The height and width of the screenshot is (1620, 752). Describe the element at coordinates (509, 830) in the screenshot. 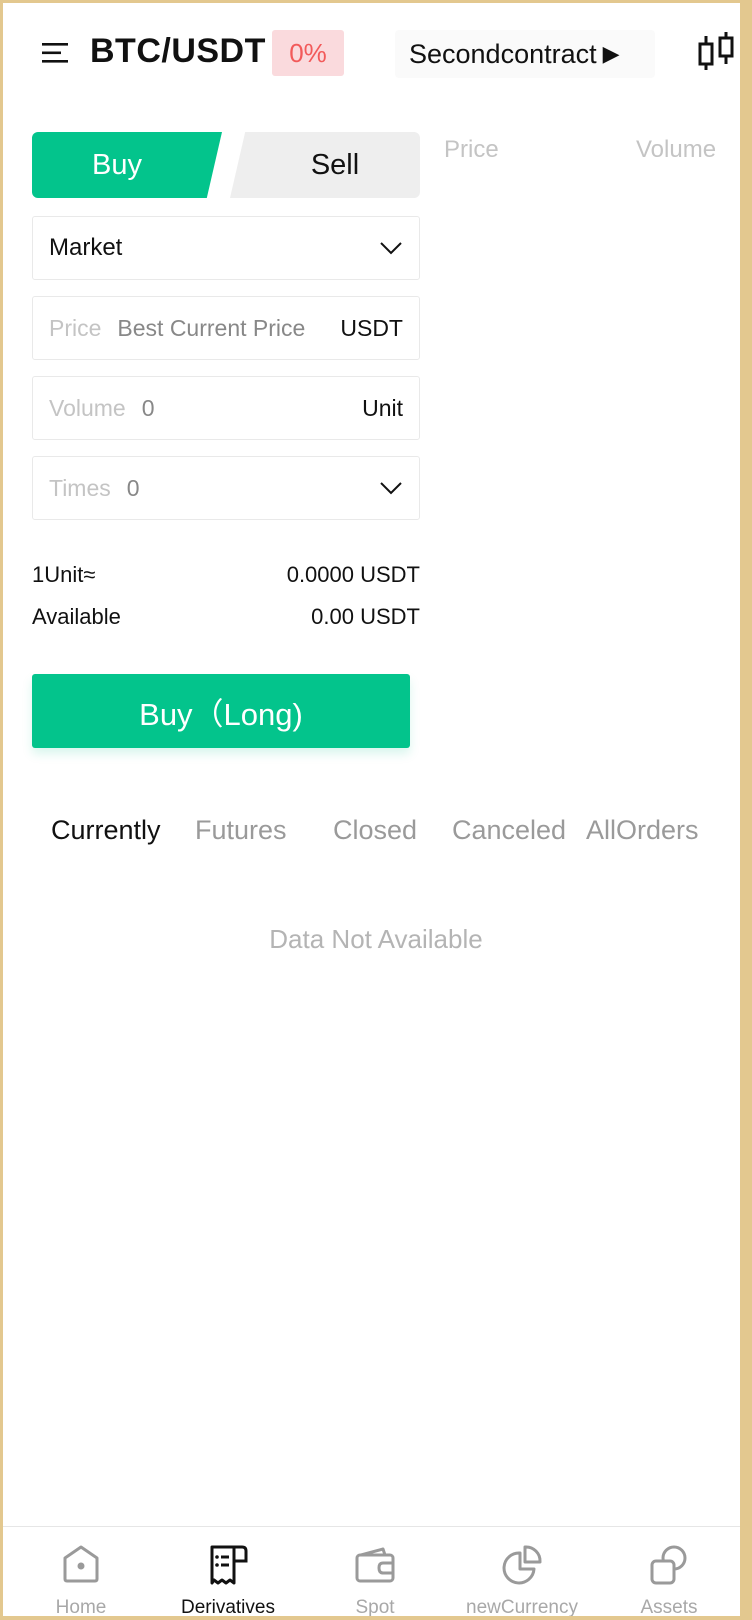

I see `tab-canceled: Canceled` at that location.